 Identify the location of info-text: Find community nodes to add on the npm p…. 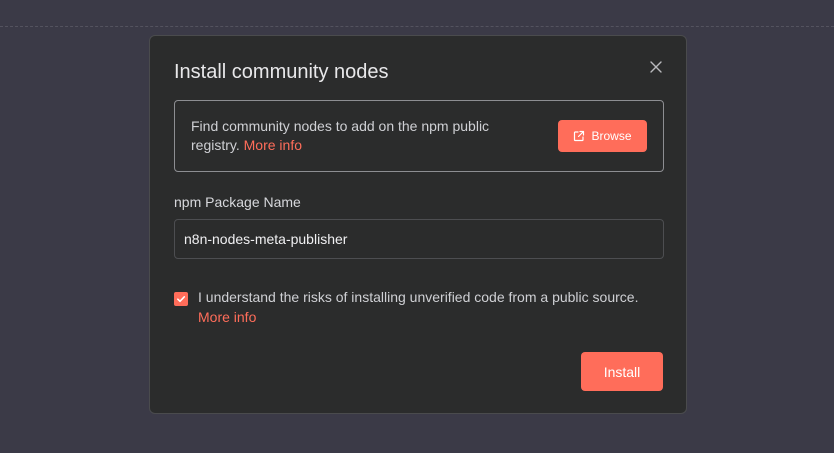
(361, 136).